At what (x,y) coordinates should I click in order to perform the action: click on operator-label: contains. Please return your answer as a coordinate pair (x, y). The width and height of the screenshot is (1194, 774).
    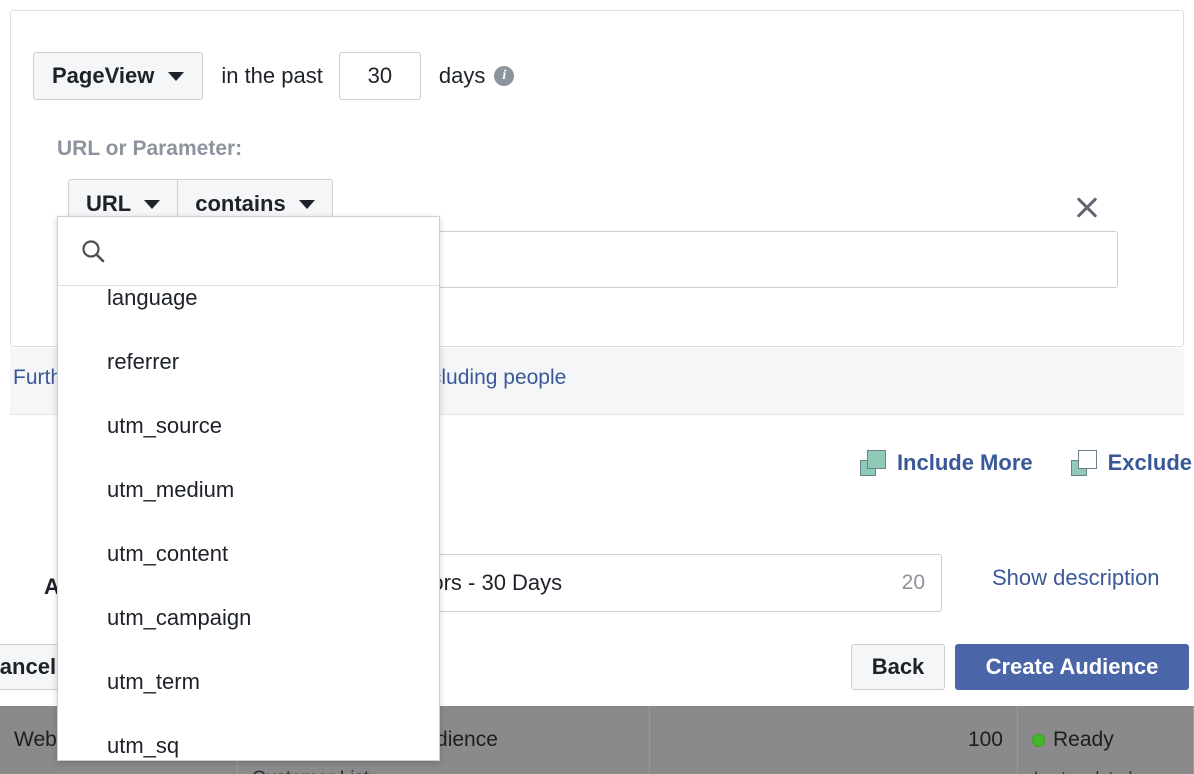
    Looking at the image, I should click on (240, 203).